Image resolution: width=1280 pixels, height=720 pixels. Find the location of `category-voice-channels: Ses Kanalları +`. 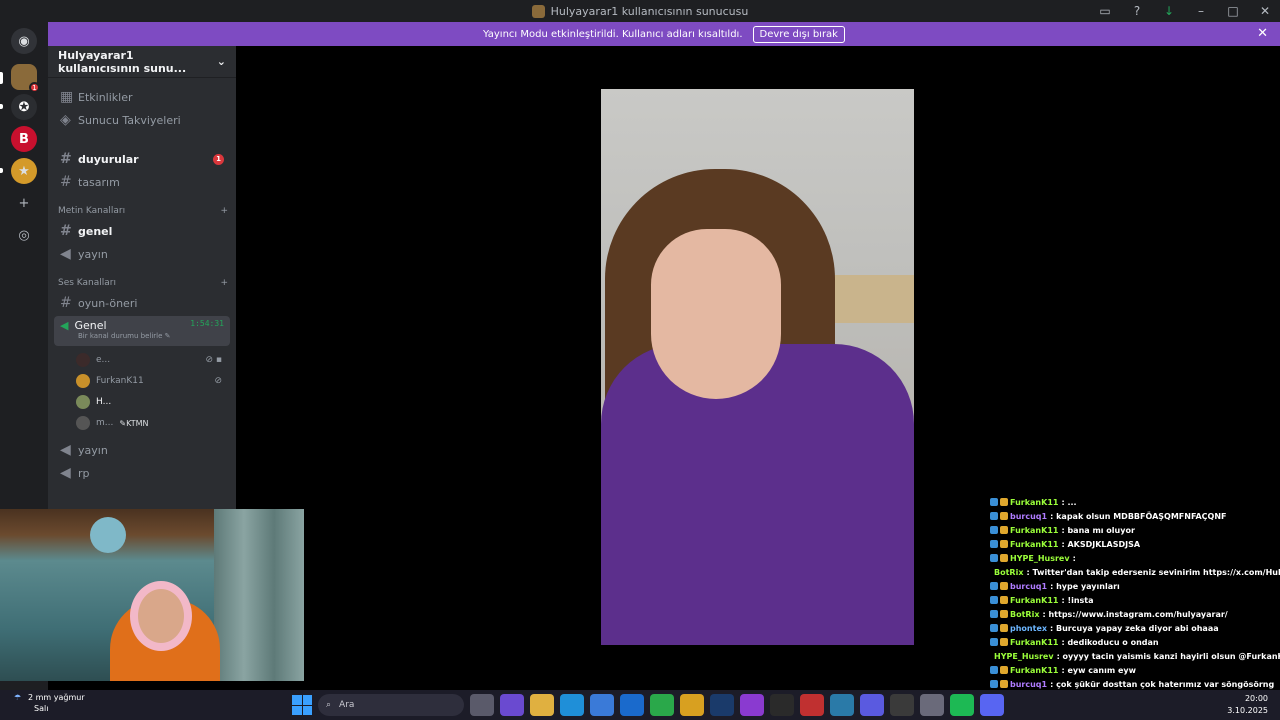

category-voice-channels: Ses Kanalları + is located at coordinates (143, 283).